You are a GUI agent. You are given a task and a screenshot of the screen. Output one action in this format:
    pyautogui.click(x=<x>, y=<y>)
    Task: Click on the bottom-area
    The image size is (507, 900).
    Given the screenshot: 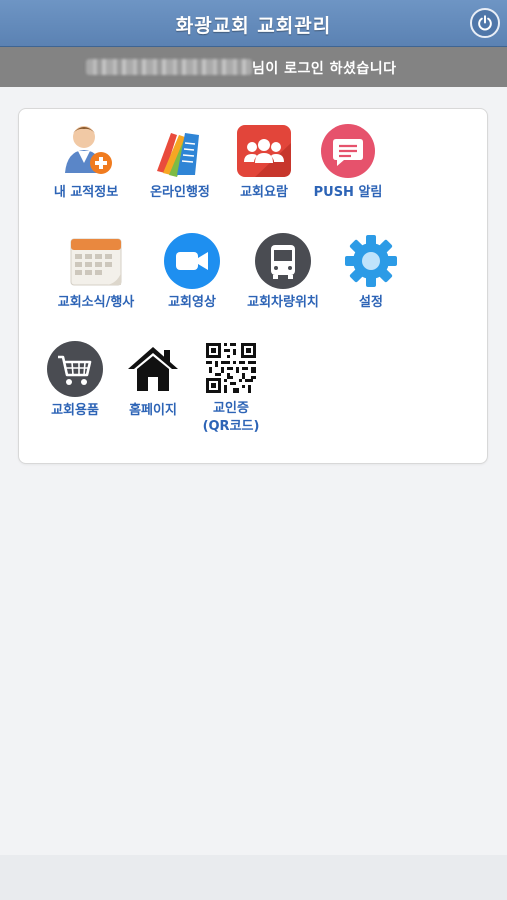 What is the action you would take?
    pyautogui.click(x=253, y=877)
    